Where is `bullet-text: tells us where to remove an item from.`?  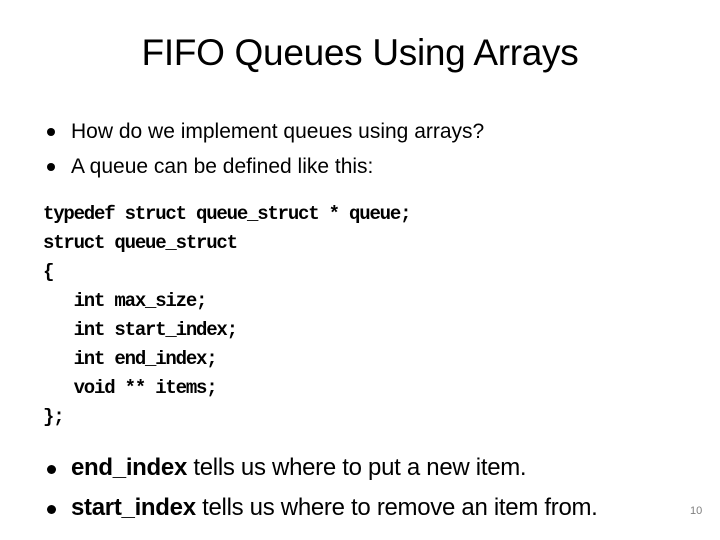
bullet-text: tells us where to remove an item from. is located at coordinates (396, 507).